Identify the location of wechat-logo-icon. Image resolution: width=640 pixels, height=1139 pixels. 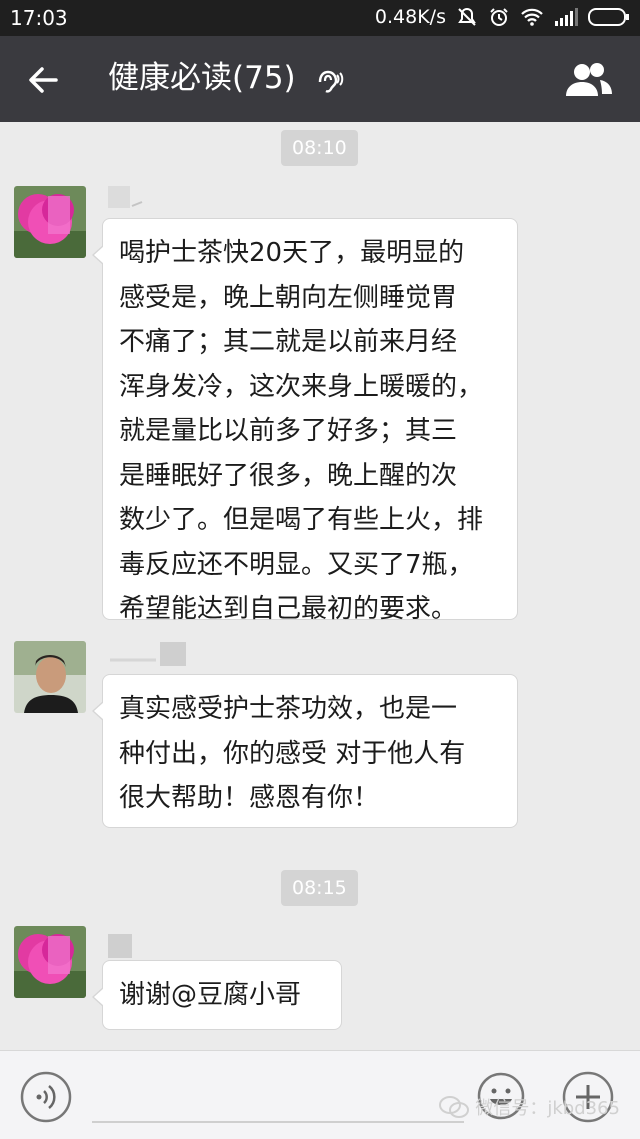
(454, 1107).